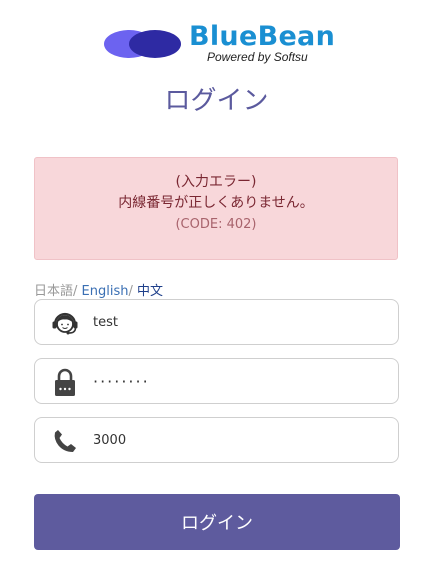 The image size is (433, 573). Describe the element at coordinates (233, 322) in the screenshot. I see `username-input` at that location.